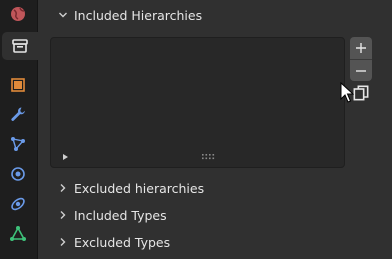 This screenshot has width=392, height=259. I want to click on panel-header-excluded-hierarchies: Excluded hierarchies, so click(131, 188).